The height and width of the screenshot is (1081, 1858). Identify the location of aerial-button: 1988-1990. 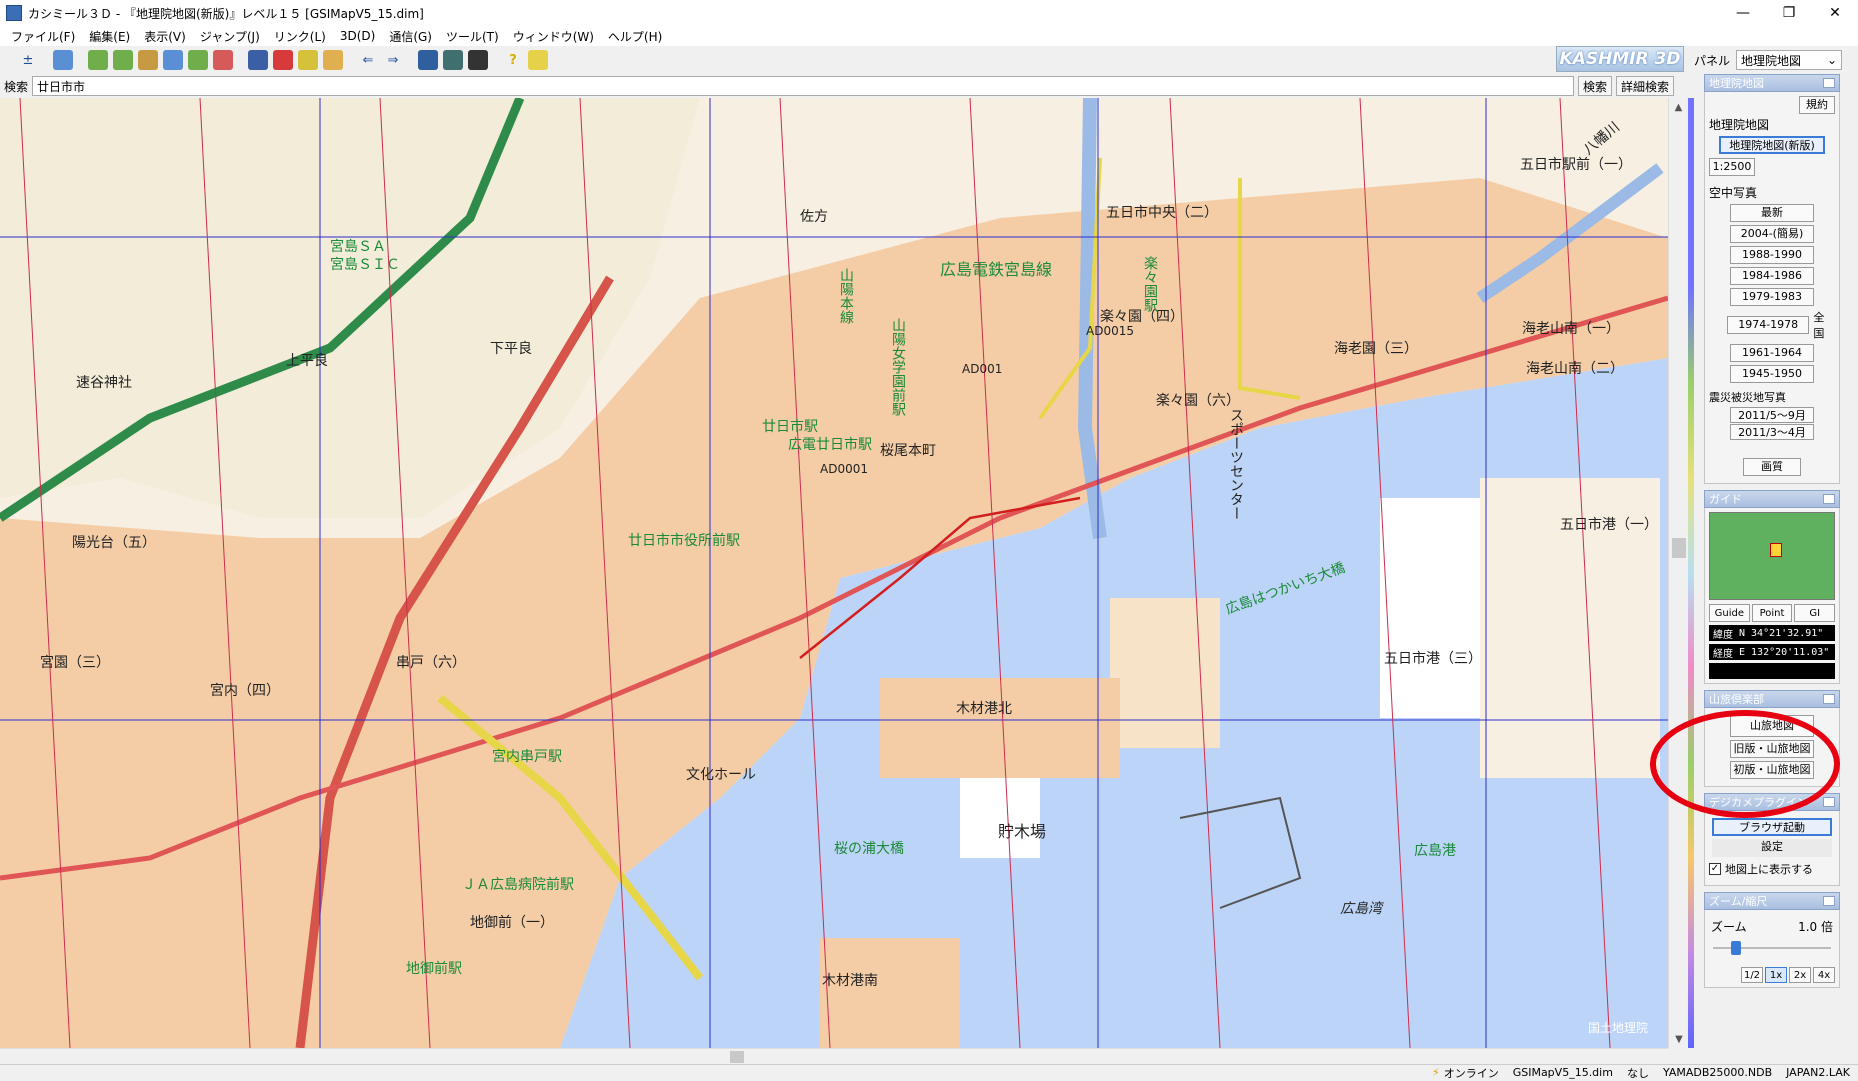
(1772, 255).